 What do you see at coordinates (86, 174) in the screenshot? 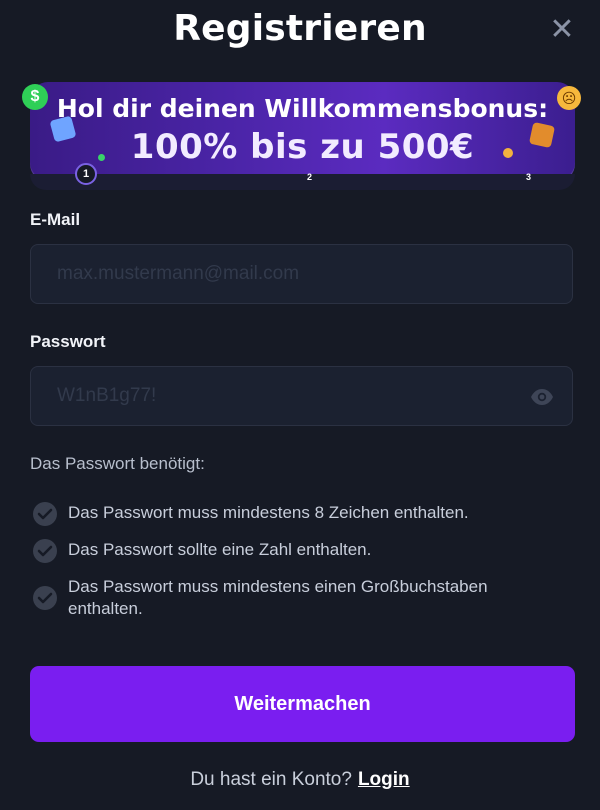
I see `step-indicator-1: 1` at bounding box center [86, 174].